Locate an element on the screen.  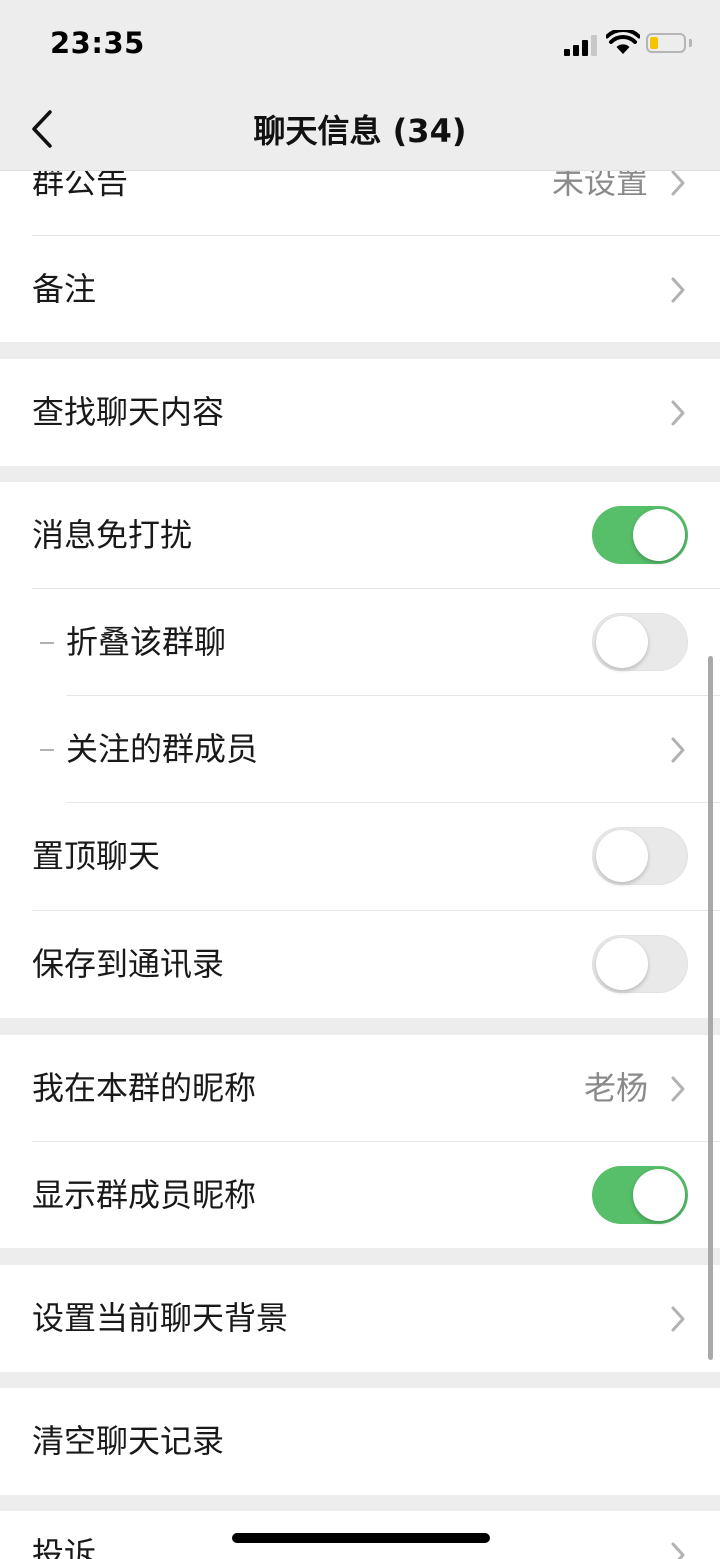
group-background: 设置当前聊天背景 is located at coordinates (360, 1318).